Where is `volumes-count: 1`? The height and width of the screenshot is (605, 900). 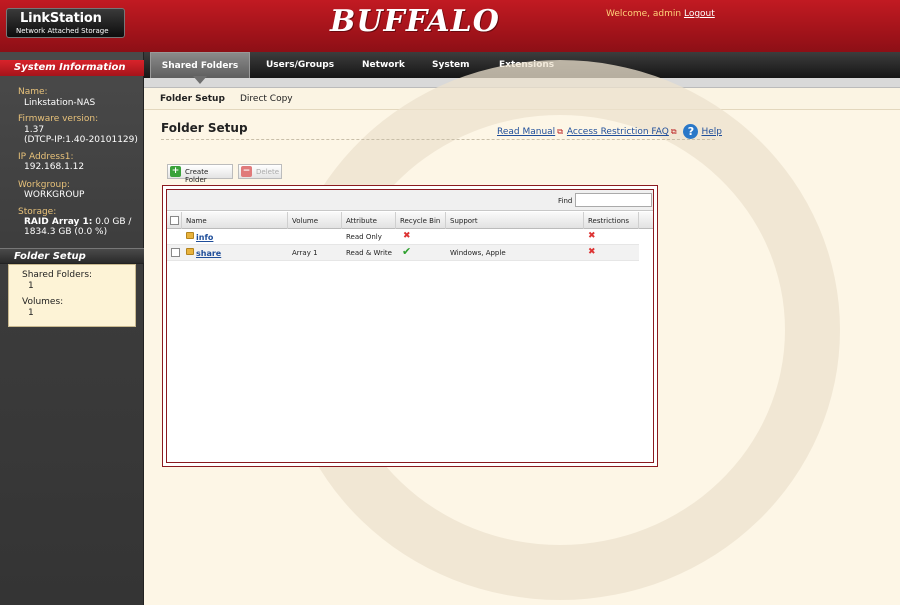 volumes-count: 1 is located at coordinates (31, 313).